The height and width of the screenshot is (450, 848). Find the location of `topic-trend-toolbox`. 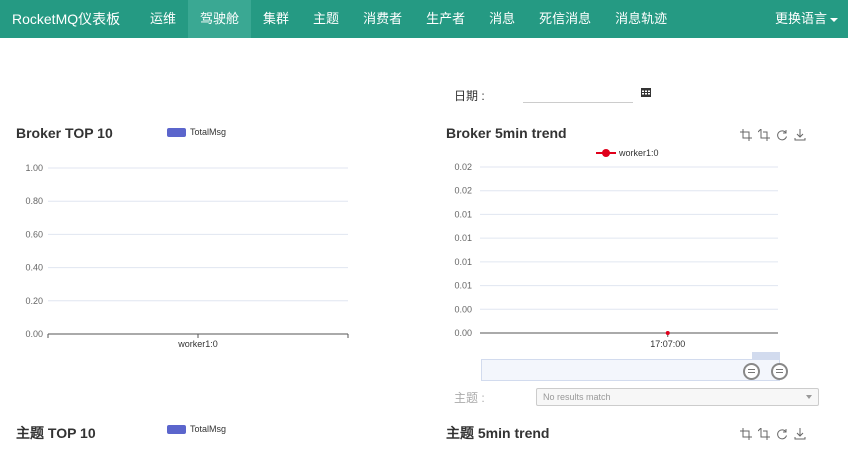

topic-trend-toolbox is located at coordinates (773, 434).